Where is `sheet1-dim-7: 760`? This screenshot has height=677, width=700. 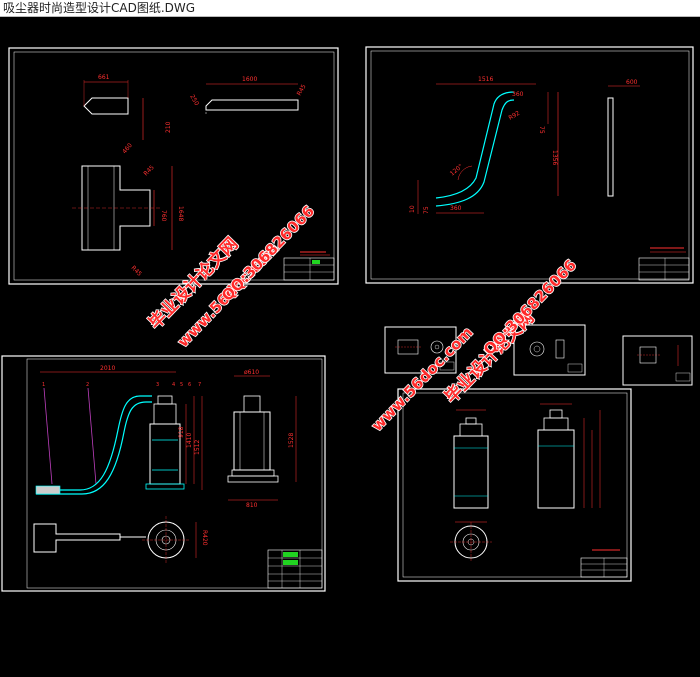 sheet1-dim-7: 760 is located at coordinates (163, 216).